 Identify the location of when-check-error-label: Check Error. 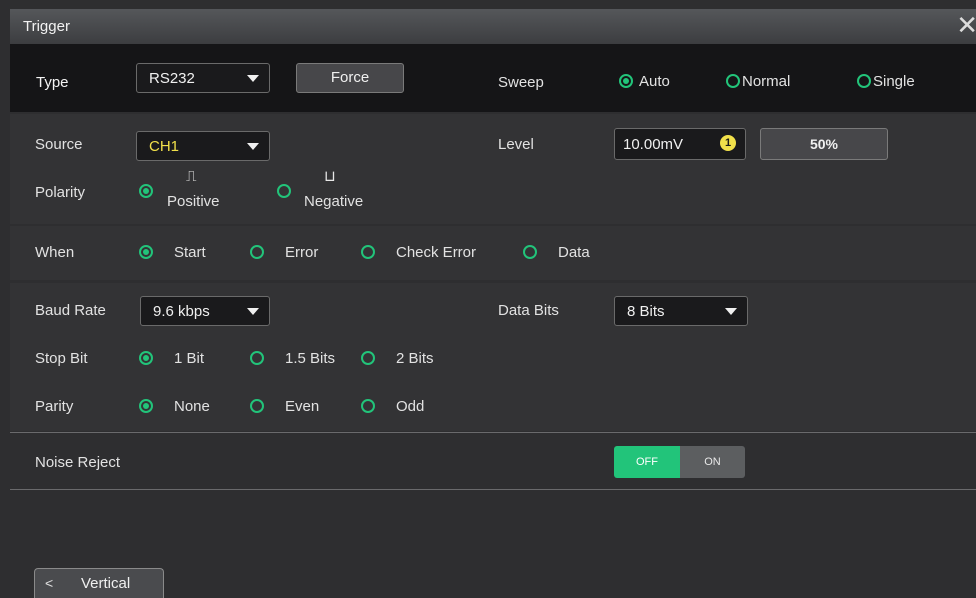
(436, 252).